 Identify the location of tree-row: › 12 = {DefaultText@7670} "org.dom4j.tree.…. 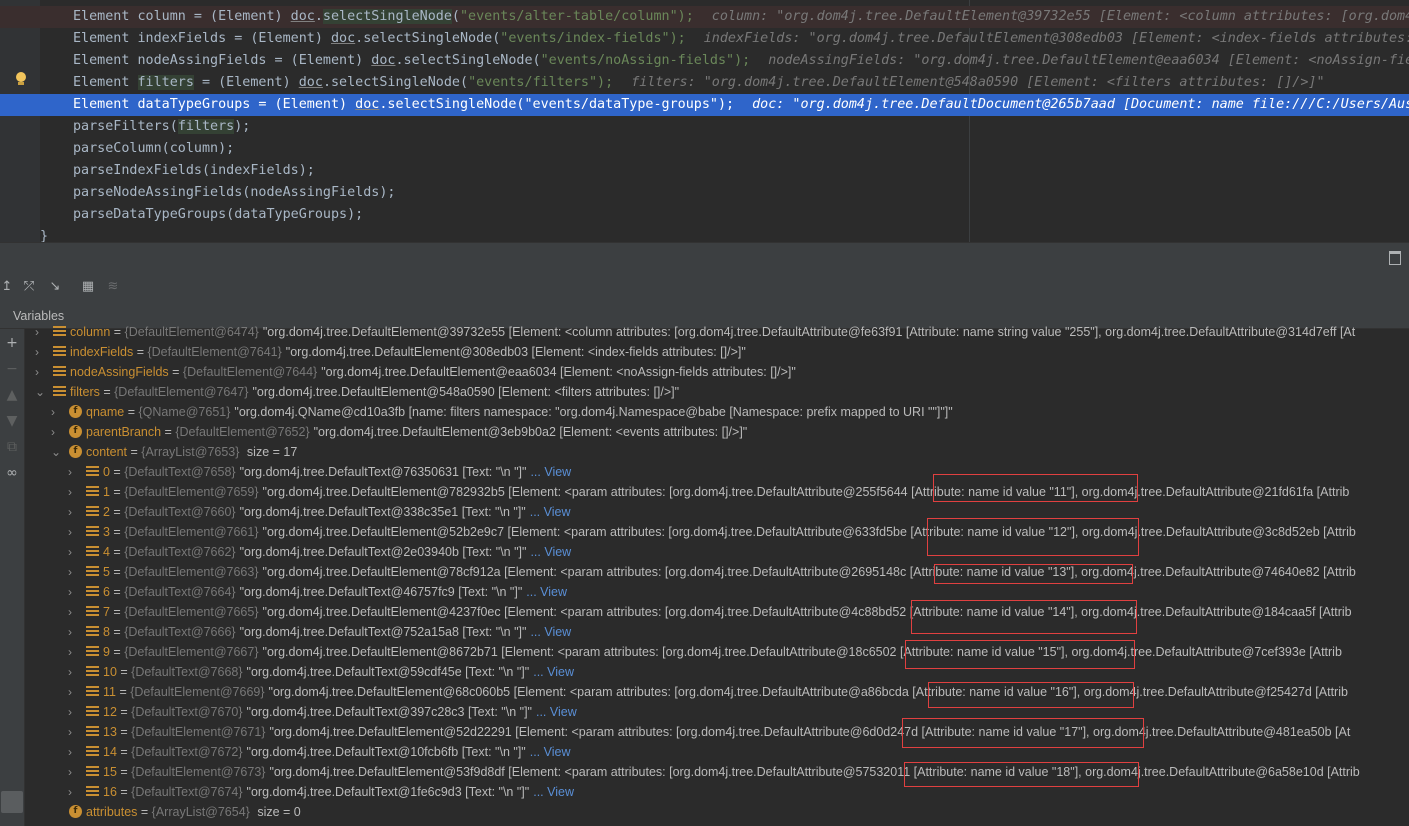
(717, 712).